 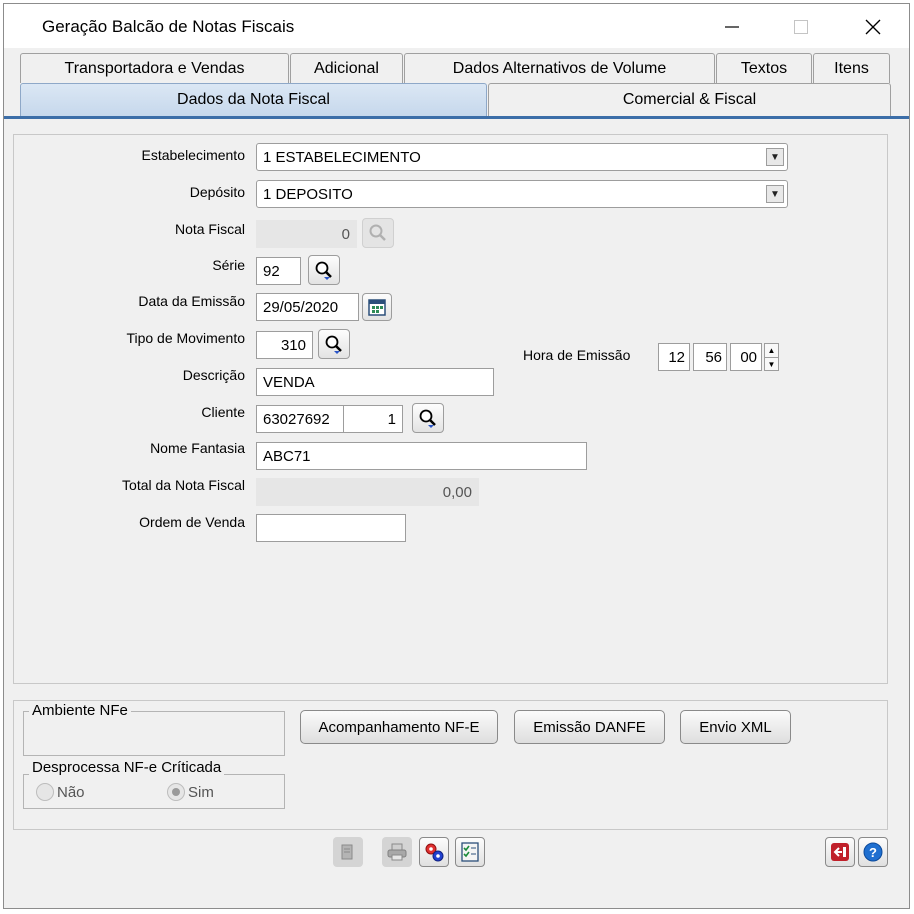 I want to click on exit-icon, so click(x=840, y=852).